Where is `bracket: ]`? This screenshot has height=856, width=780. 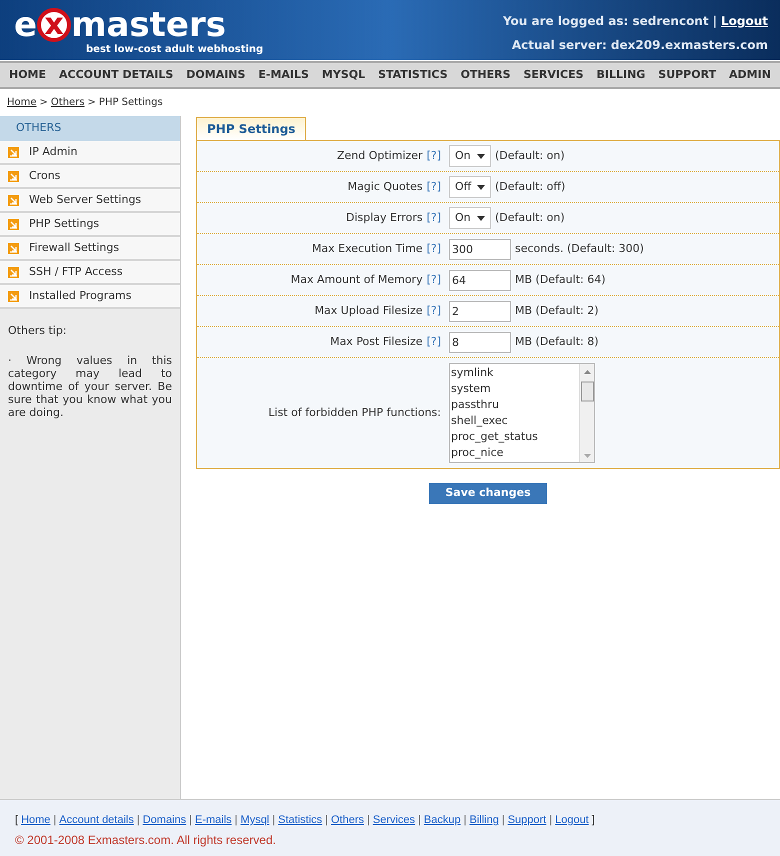 bracket: ] is located at coordinates (593, 820).